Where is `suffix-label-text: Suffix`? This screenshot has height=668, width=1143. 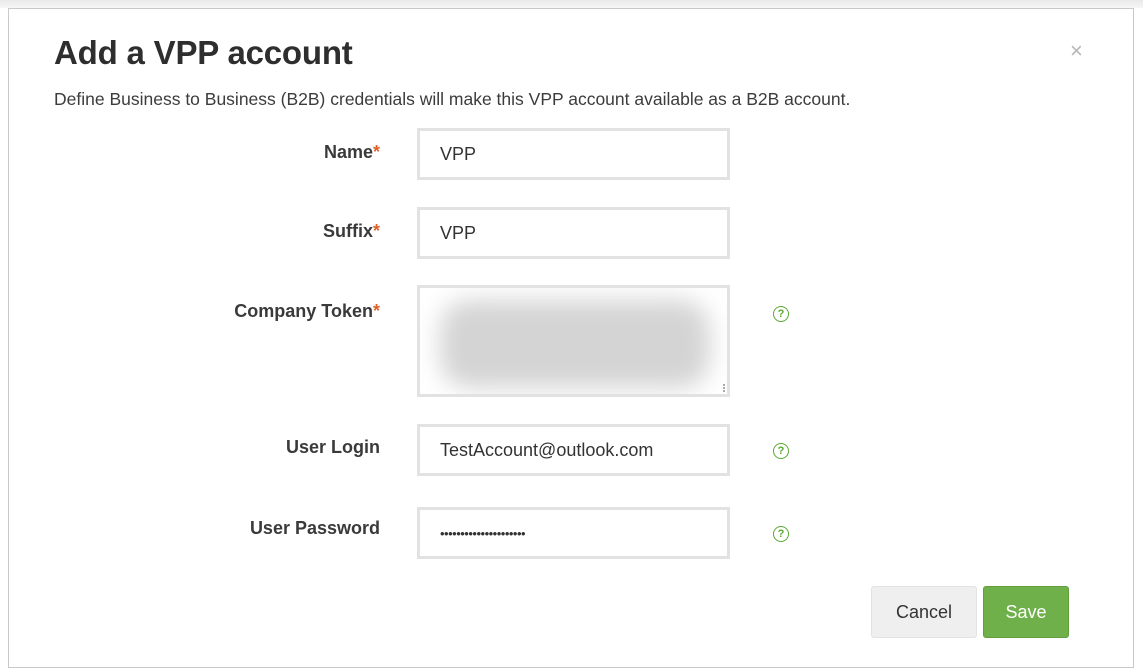 suffix-label-text: Suffix is located at coordinates (347, 231).